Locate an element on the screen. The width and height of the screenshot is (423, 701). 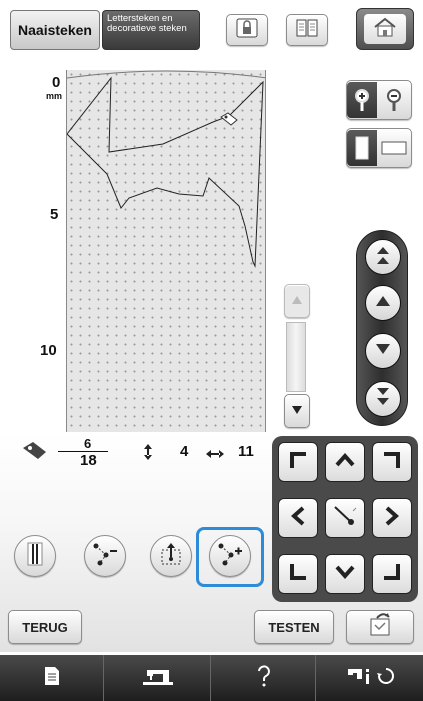
back-button-label: TERUG is located at coordinates (45, 627).